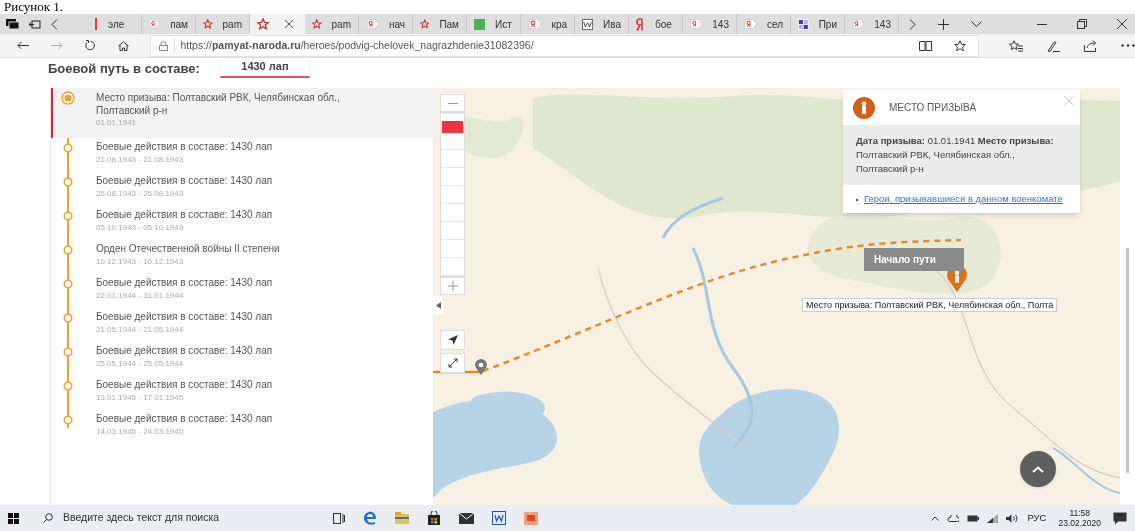 The width and height of the screenshot is (1135, 531). What do you see at coordinates (943, 24) in the screenshot?
I see `new-tab-icon` at bounding box center [943, 24].